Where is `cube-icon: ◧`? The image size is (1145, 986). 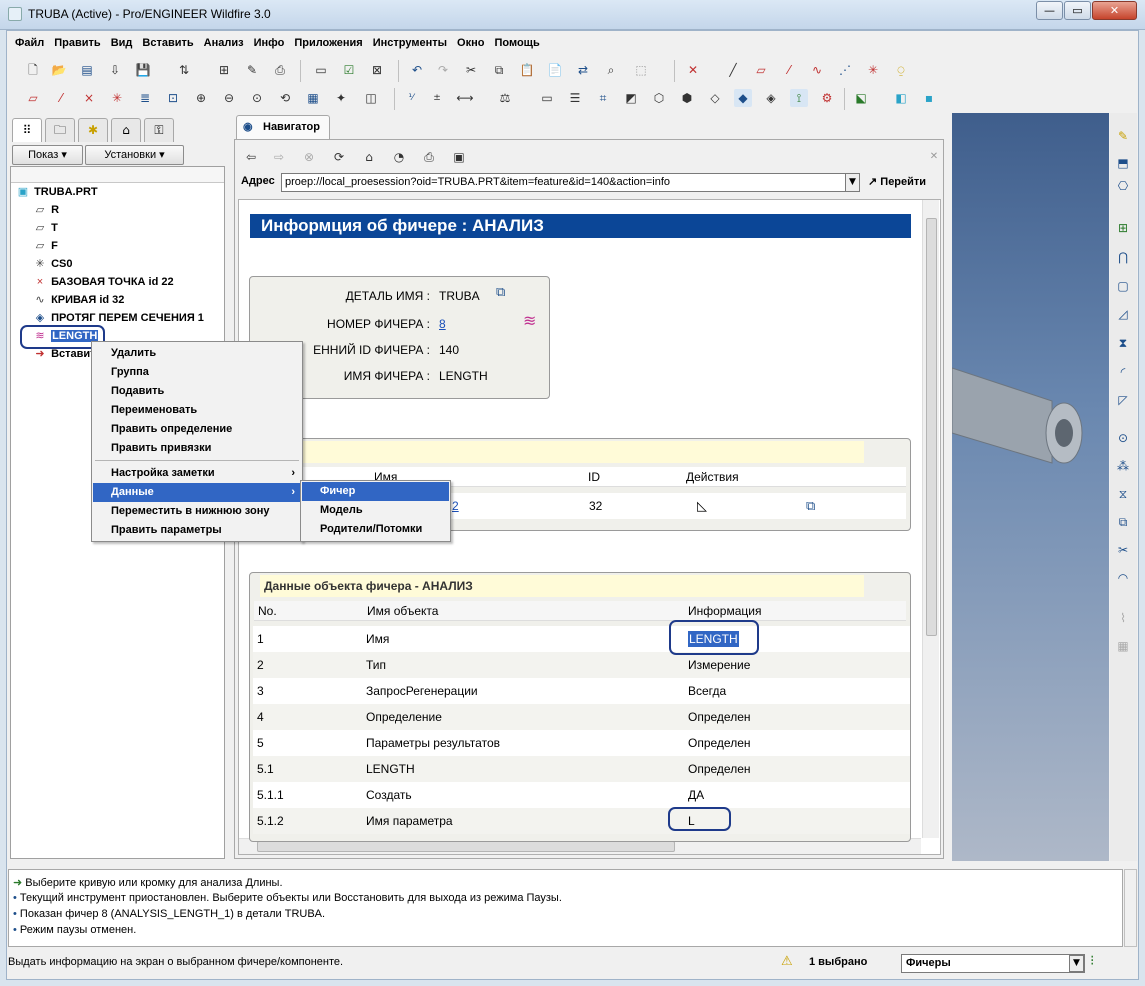
cube-icon: ◧ is located at coordinates (901, 98).